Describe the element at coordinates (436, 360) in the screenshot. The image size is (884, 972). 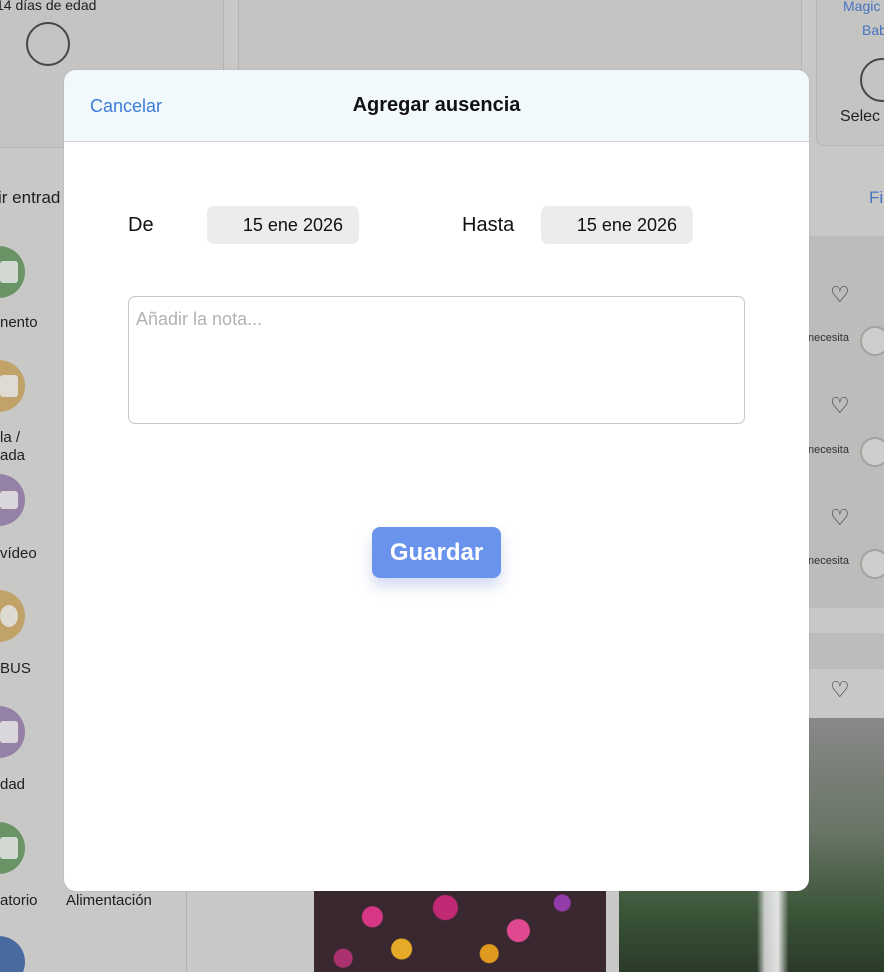
I see `note-input` at that location.